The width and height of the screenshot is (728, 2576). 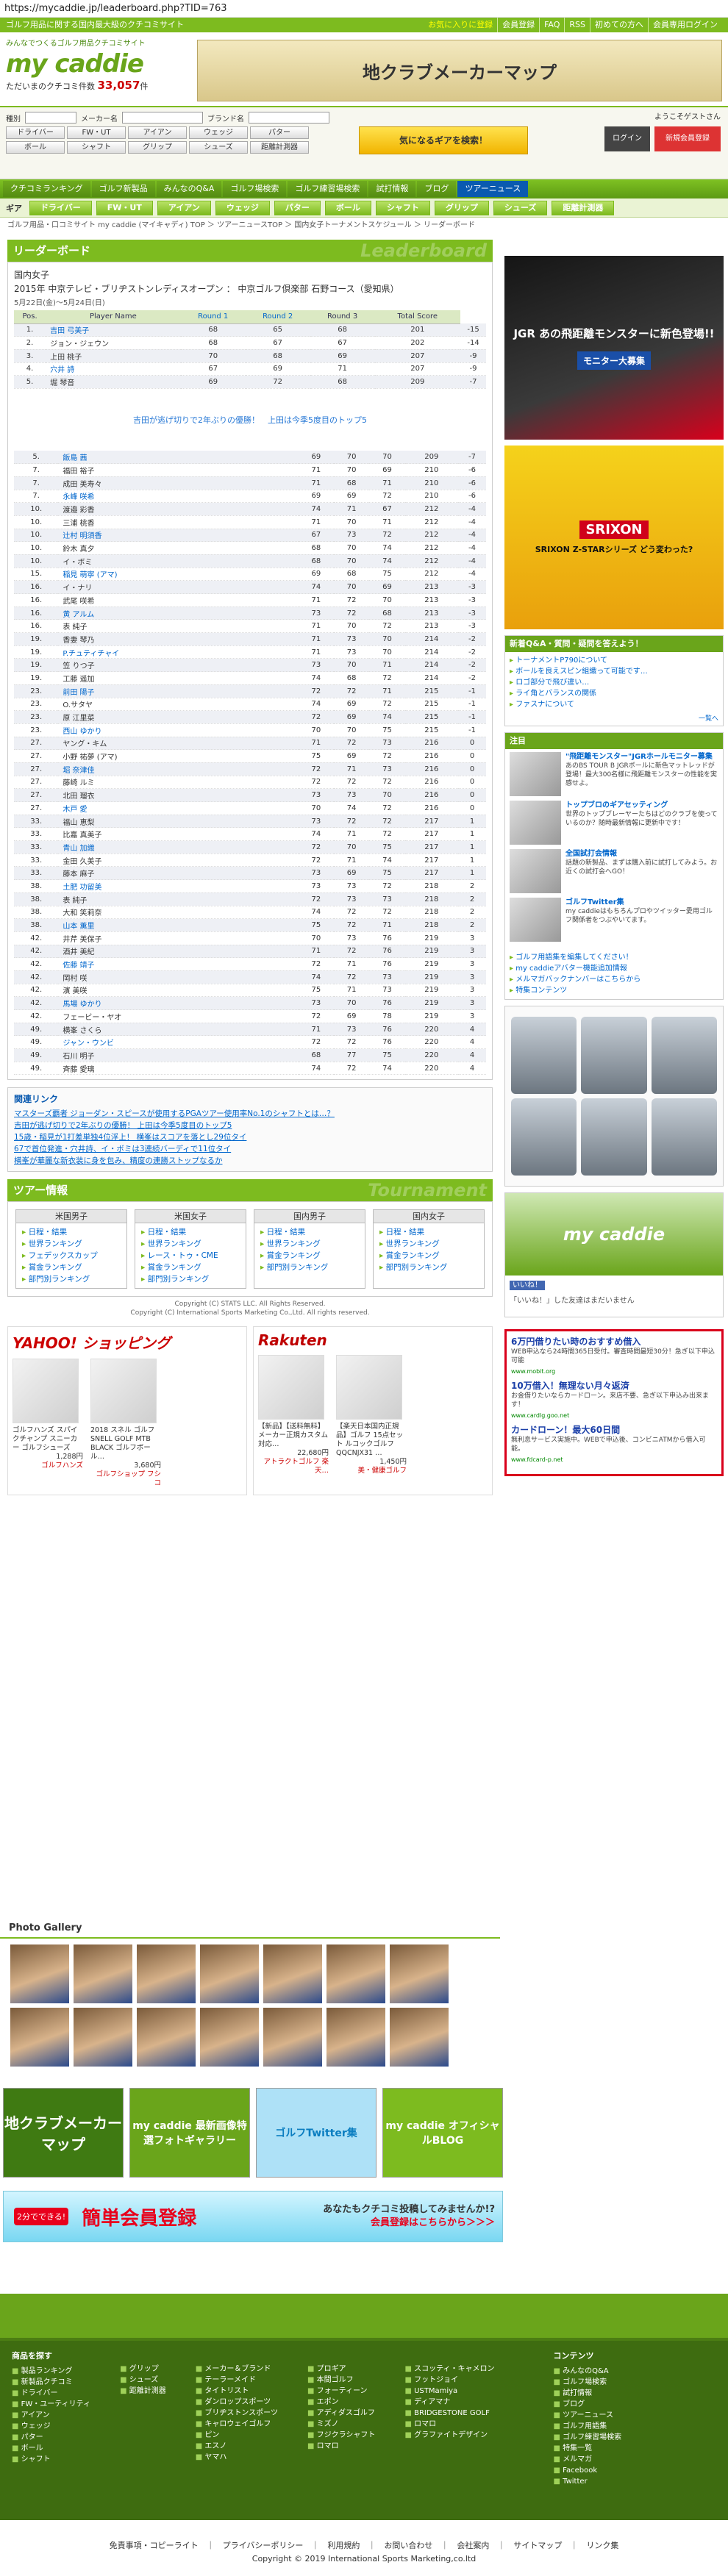 I want to click on news-title: 全国試打会情報, so click(x=641, y=854).